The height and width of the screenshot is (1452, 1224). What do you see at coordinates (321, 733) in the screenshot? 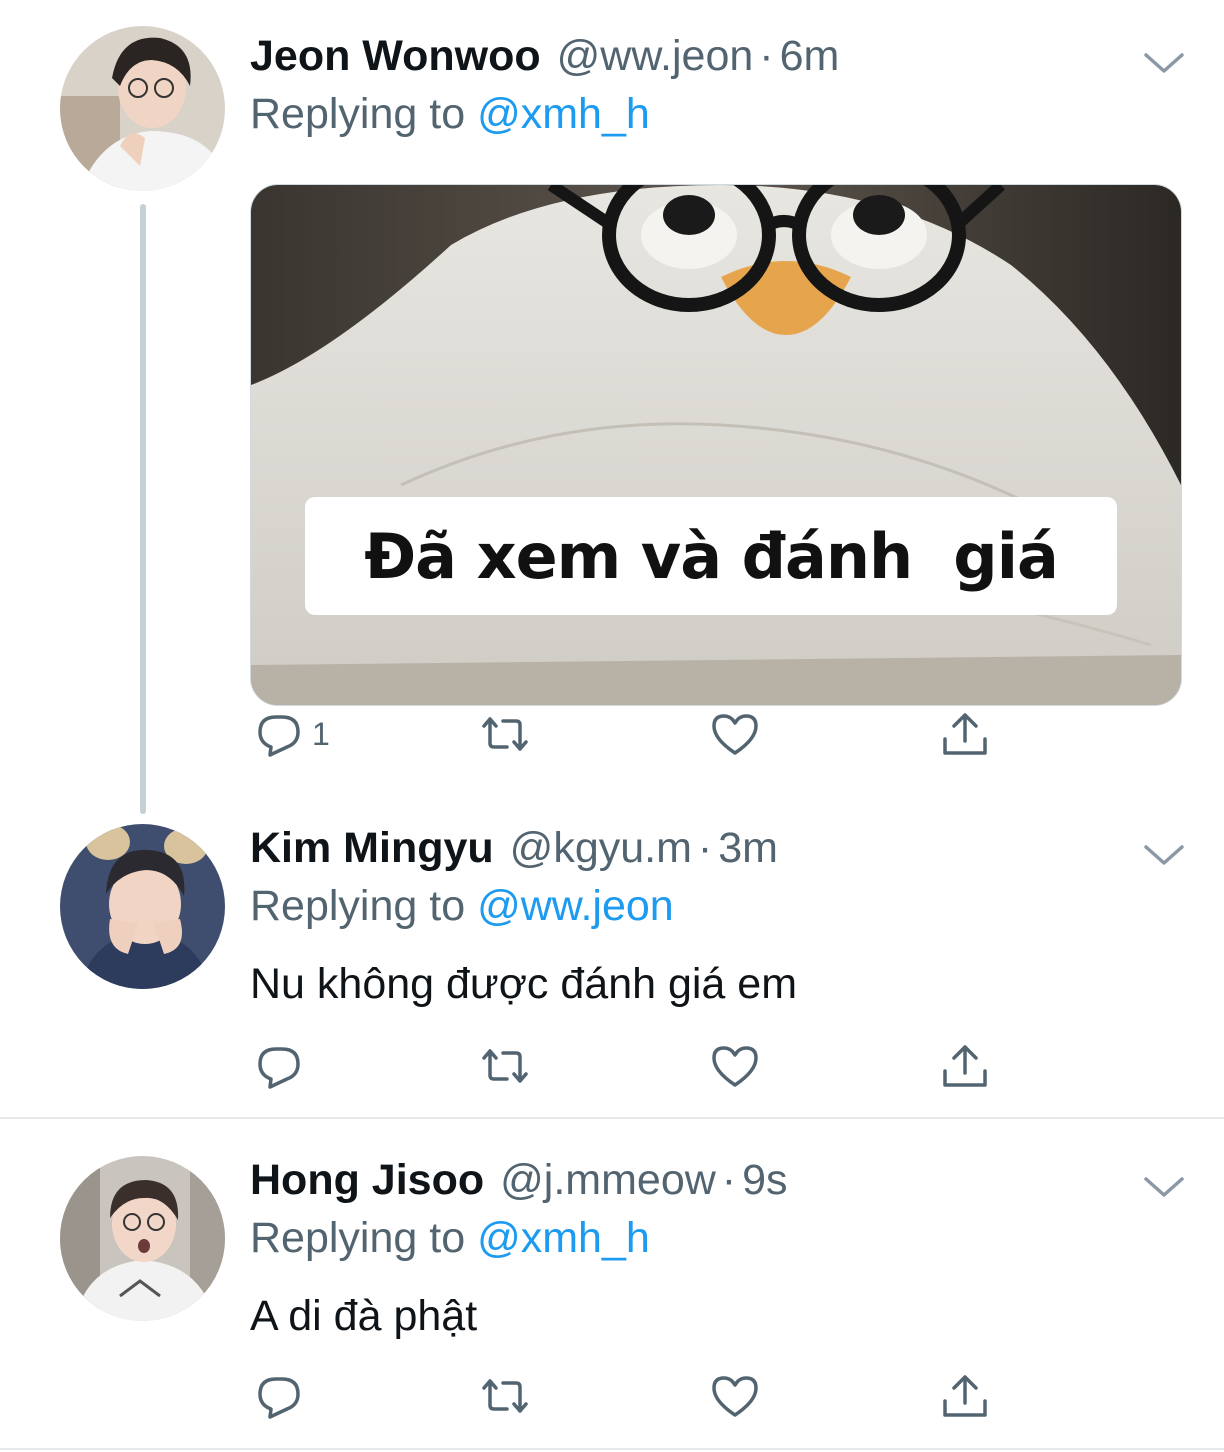
I see `reply-count: 1` at bounding box center [321, 733].